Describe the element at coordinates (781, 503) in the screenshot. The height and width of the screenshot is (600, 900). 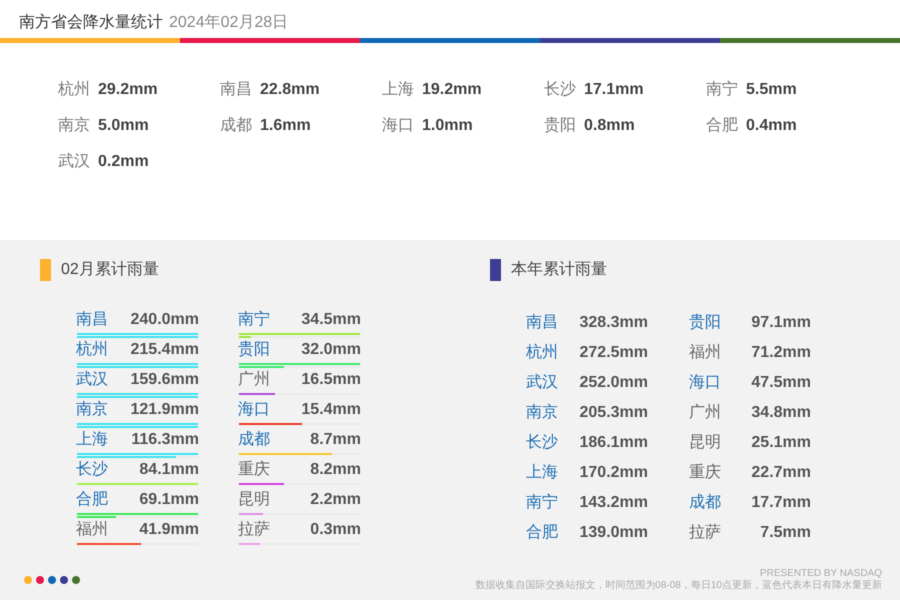
I see `rainfall-value: 17.7mm` at that location.